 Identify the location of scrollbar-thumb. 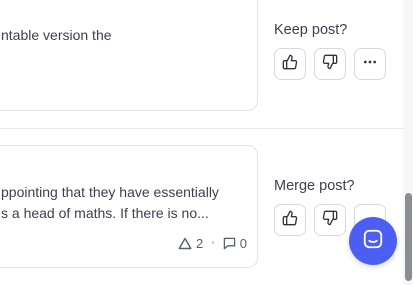
(408, 237).